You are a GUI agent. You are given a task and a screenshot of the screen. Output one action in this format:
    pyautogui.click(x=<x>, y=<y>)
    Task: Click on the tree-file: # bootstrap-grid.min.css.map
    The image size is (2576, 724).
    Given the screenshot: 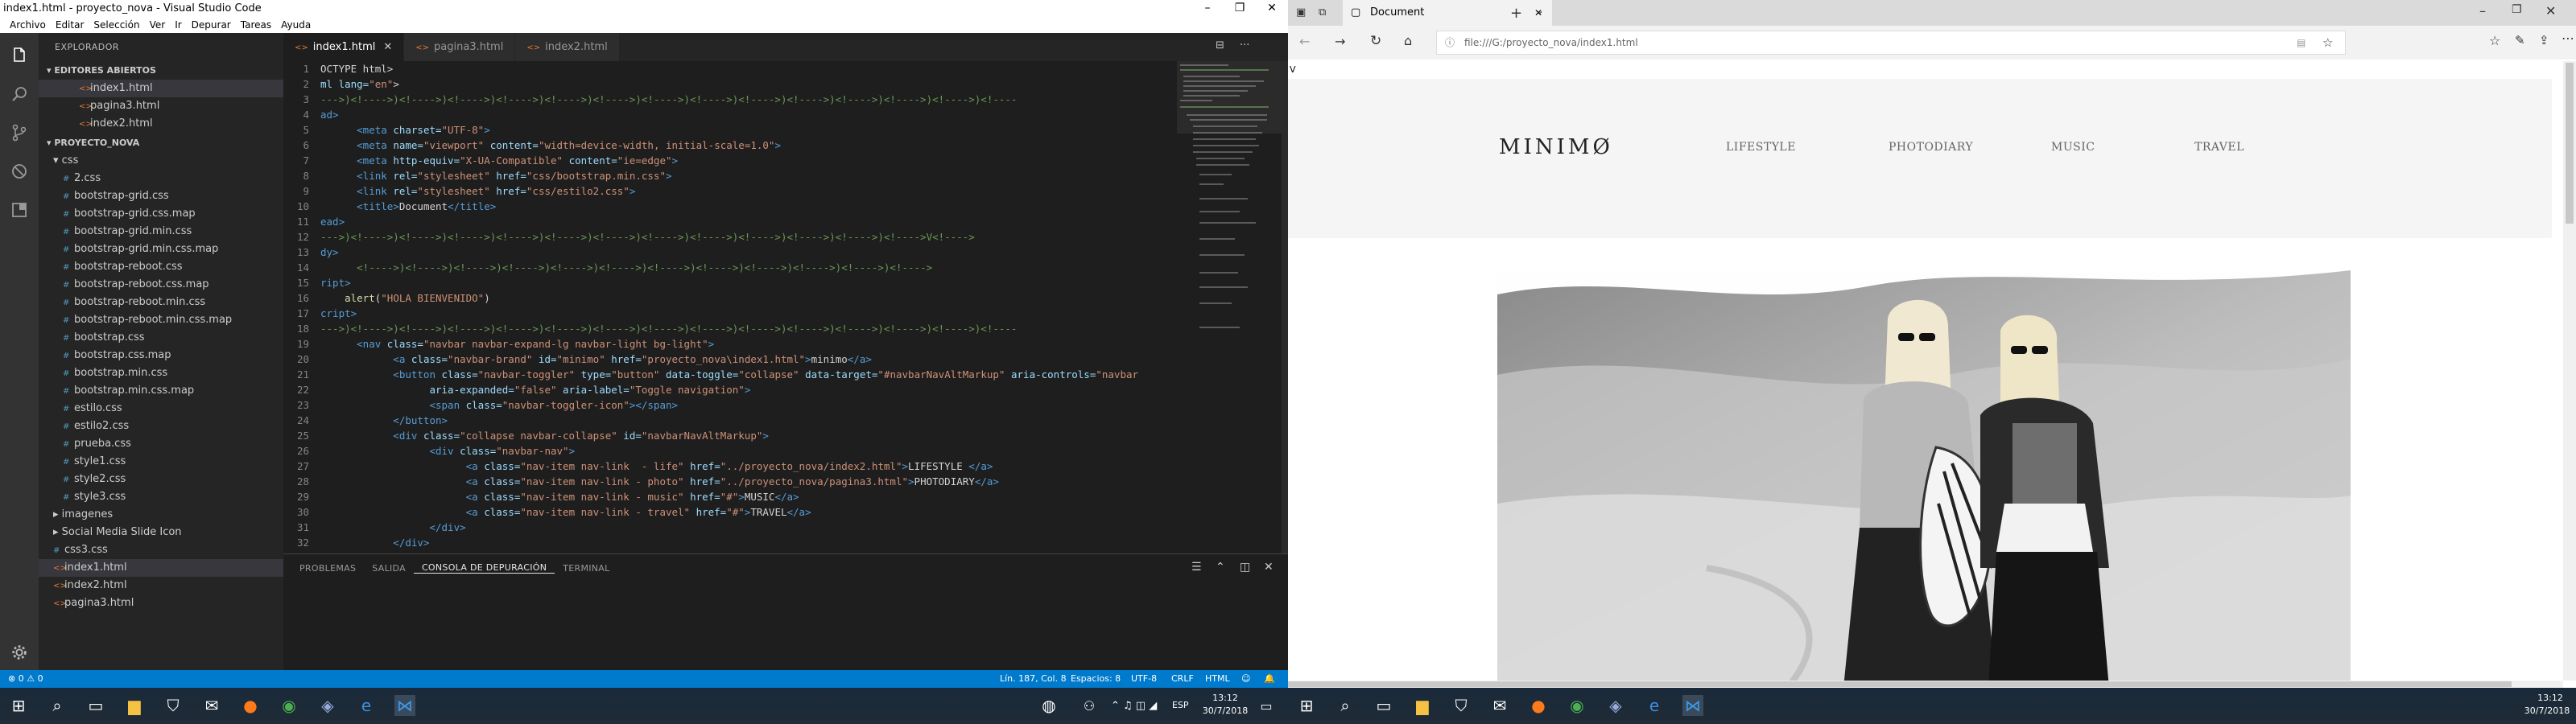 What is the action you would take?
    pyautogui.click(x=161, y=249)
    